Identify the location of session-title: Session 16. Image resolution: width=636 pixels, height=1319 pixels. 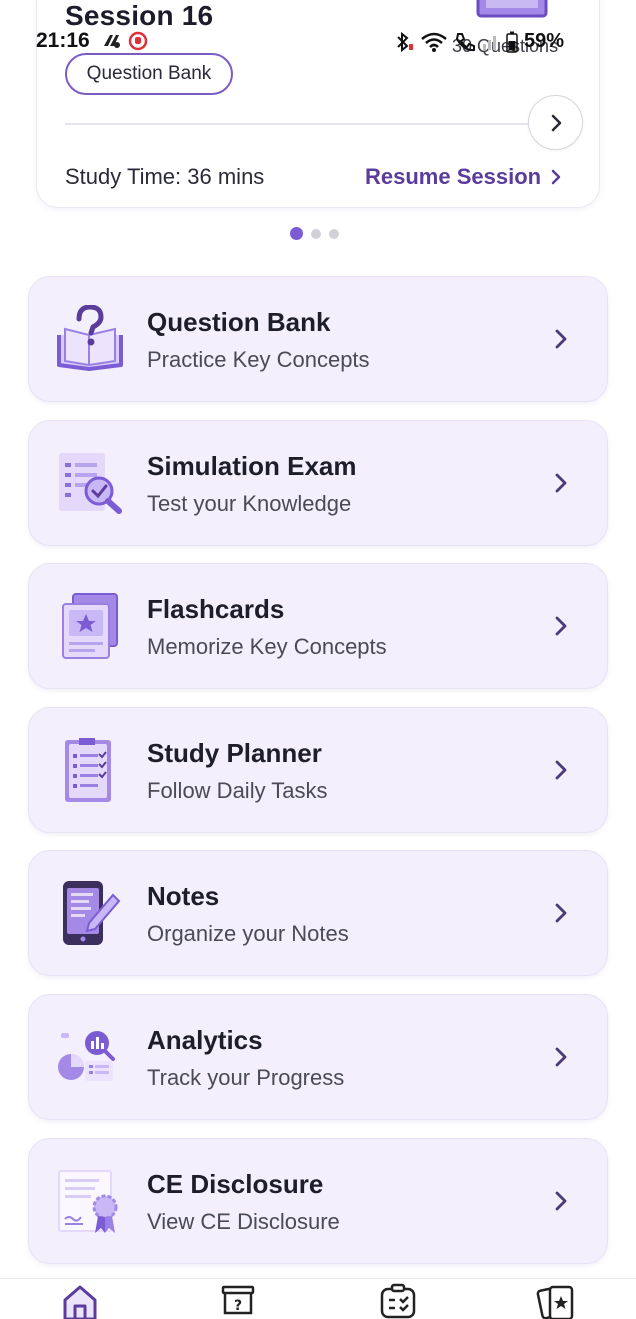
(139, 15).